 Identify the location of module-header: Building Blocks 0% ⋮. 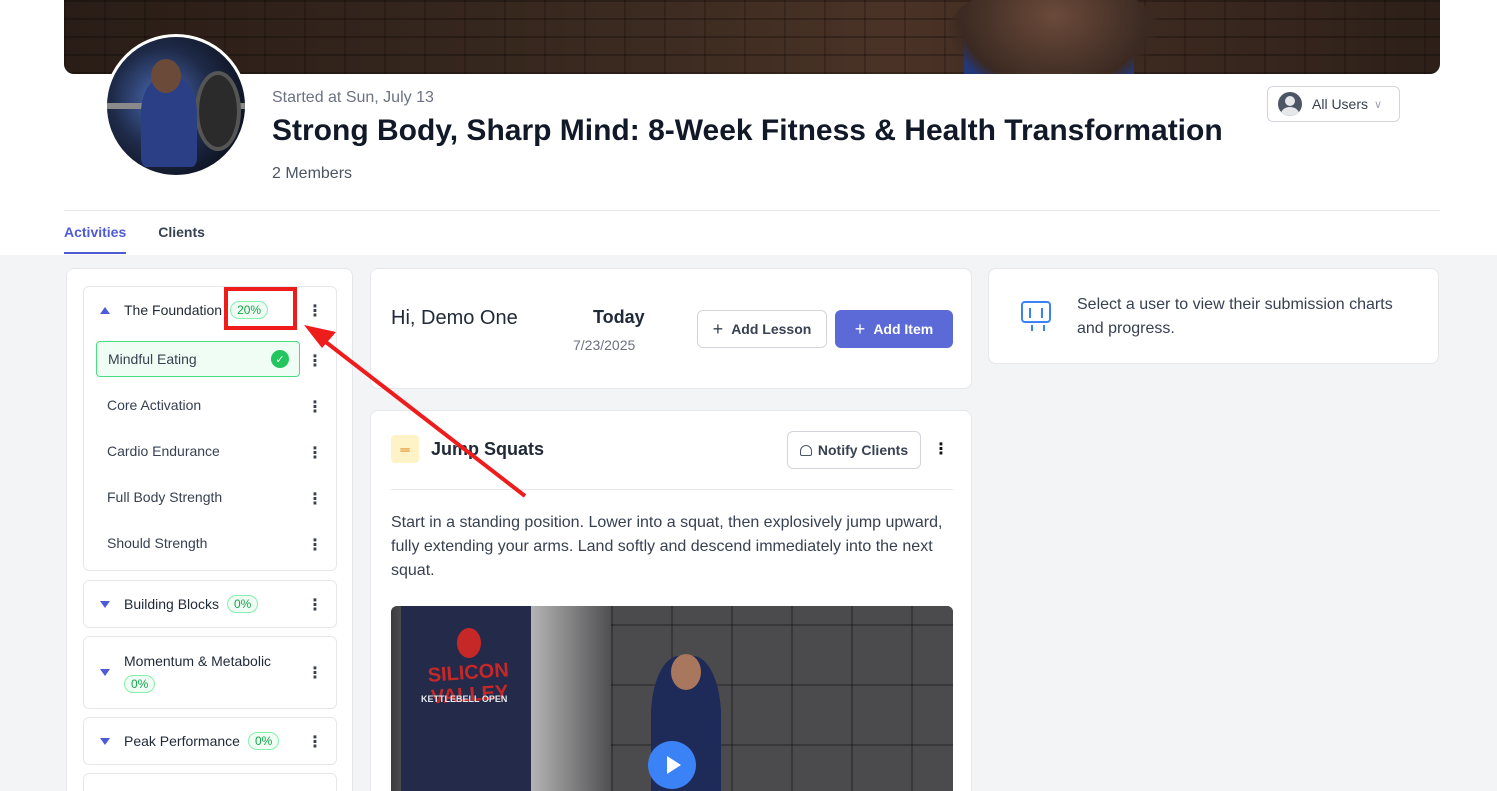
(210, 604).